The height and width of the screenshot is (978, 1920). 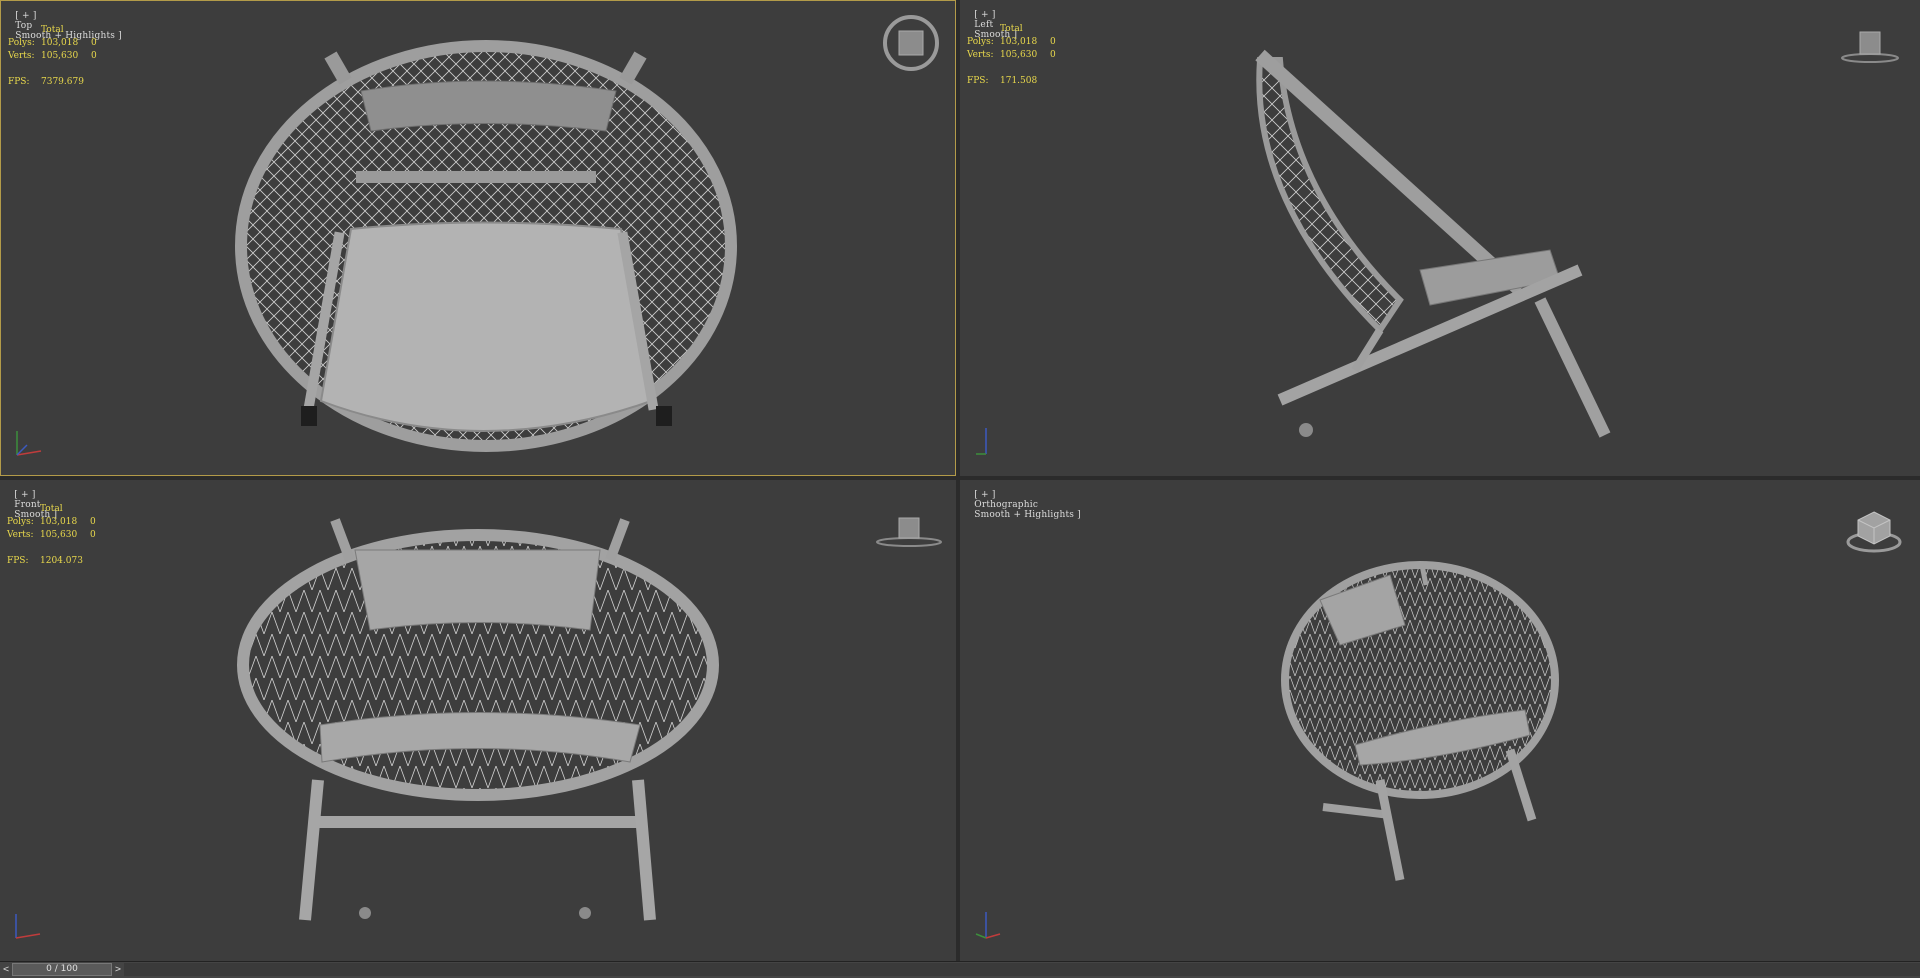 What do you see at coordinates (62, 82) in the screenshot?
I see `fps-value: 7379.679` at bounding box center [62, 82].